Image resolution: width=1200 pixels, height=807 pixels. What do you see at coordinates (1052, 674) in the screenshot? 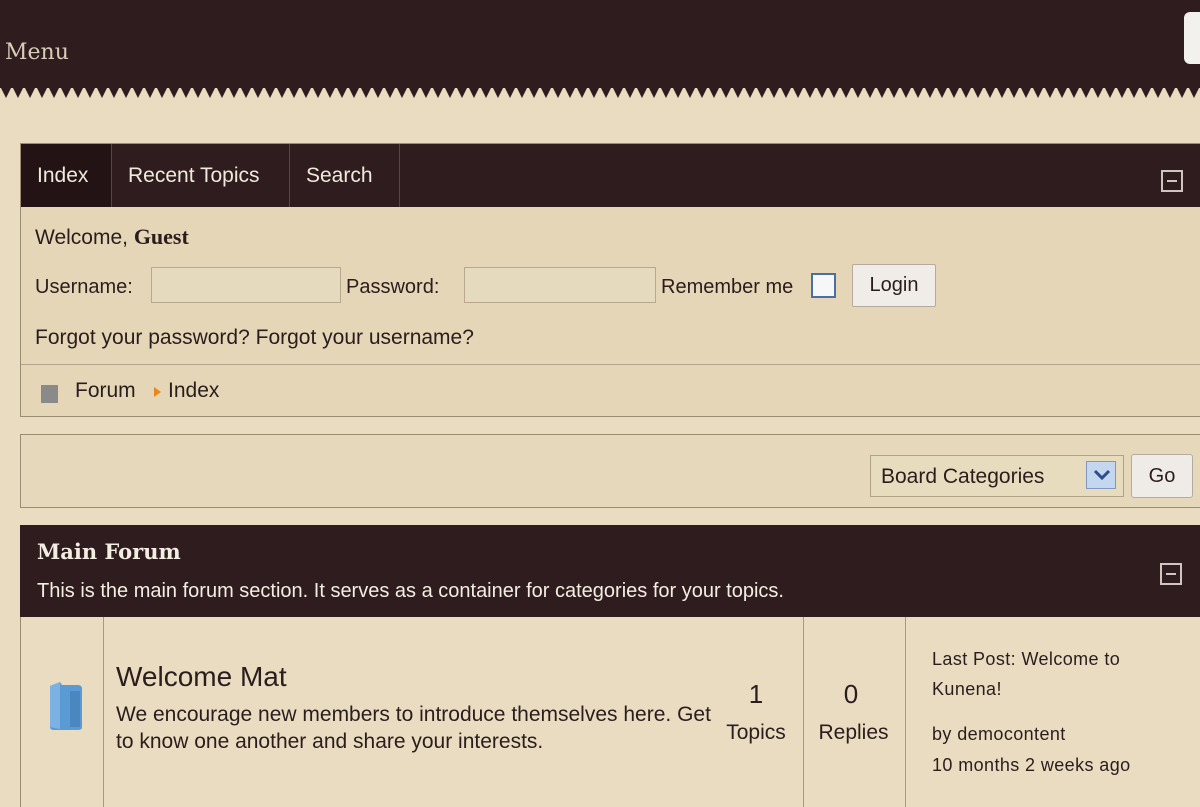
I see `last-post: Last Post: Welcome to Kunena!` at bounding box center [1052, 674].